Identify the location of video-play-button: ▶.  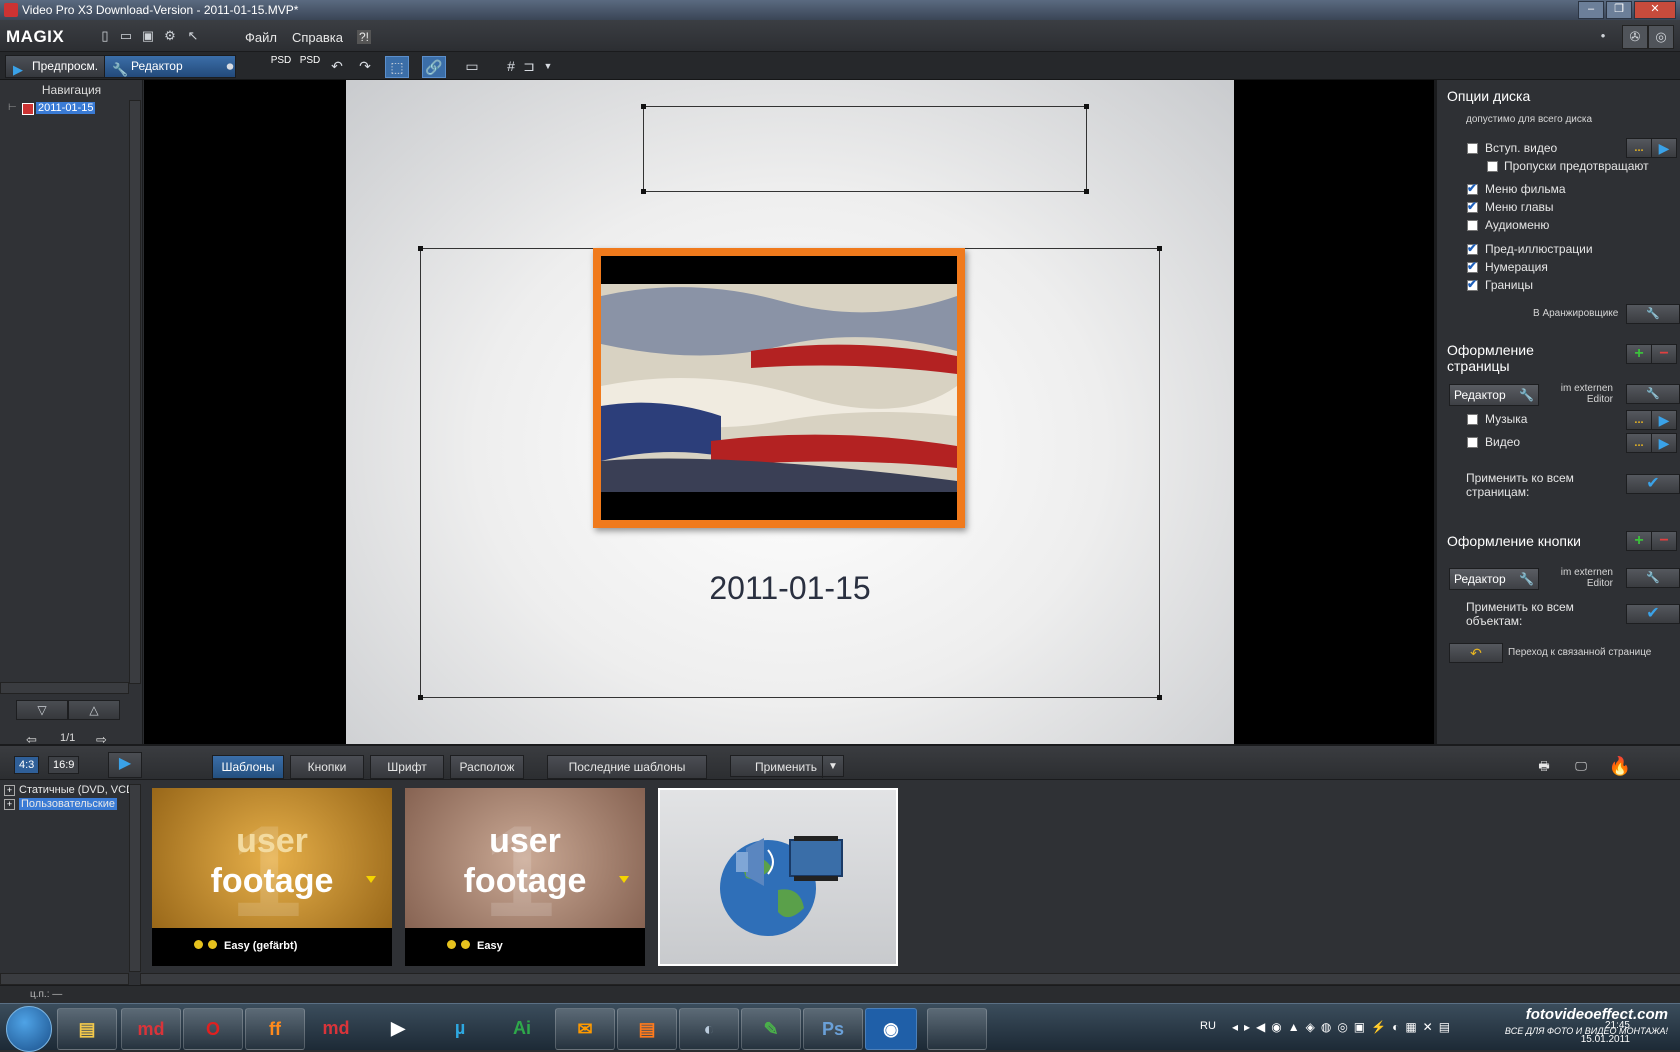
(1664, 443).